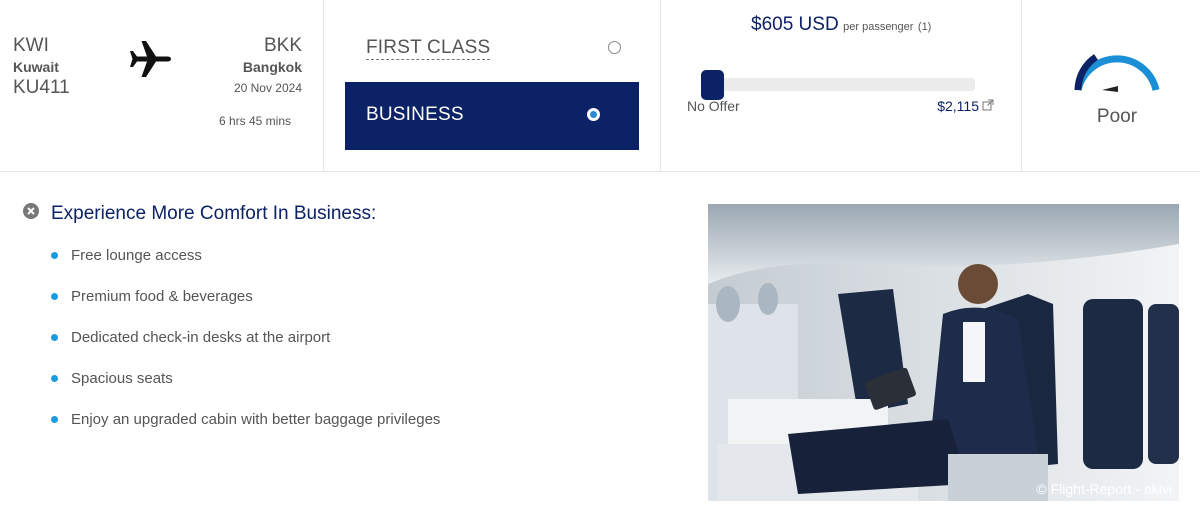 Image resolution: width=1200 pixels, height=521 pixels. What do you see at coordinates (1104, 489) in the screenshot?
I see `photo-credit: © Flight-Report - akivi` at bounding box center [1104, 489].